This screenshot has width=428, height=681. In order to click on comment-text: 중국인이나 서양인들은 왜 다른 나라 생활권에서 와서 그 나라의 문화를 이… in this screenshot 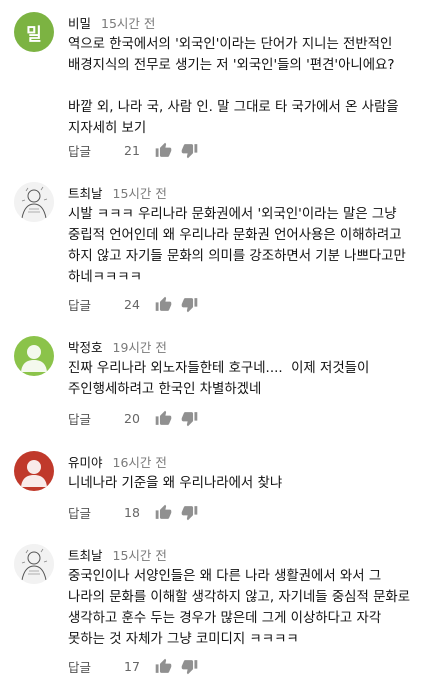, I will do `click(241, 608)`.